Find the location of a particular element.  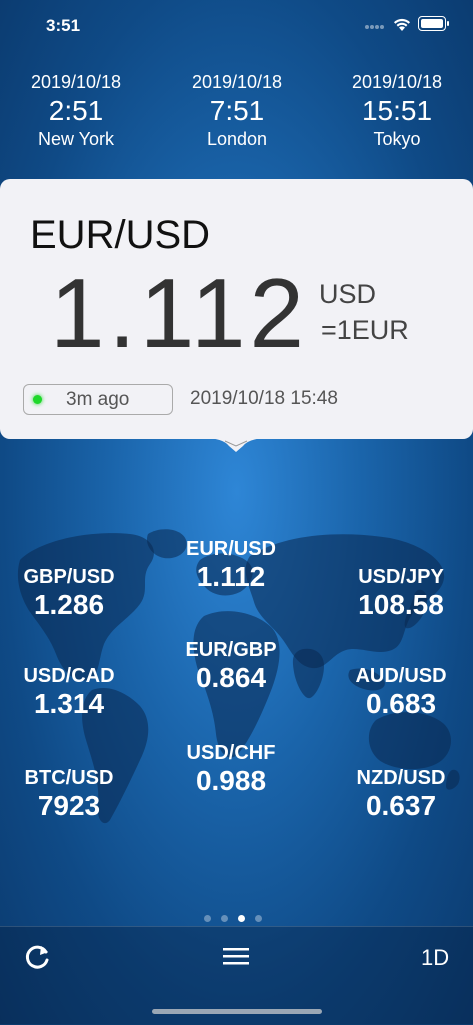

update-timestamp: 2019/10/18 15:48 is located at coordinates (264, 398).